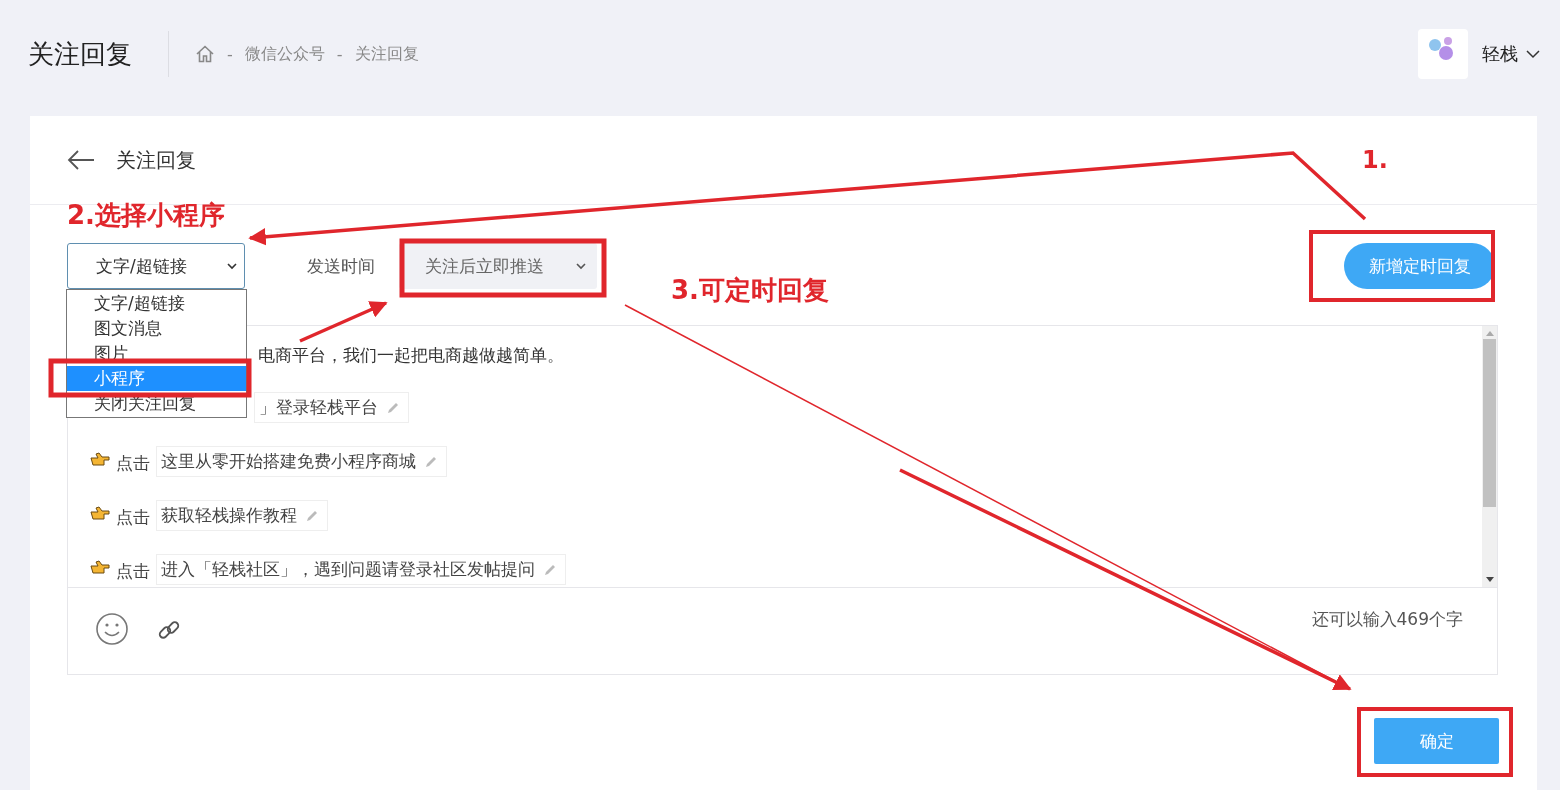 Image resolution: width=1560 pixels, height=790 pixels. Describe the element at coordinates (156, 160) in the screenshot. I see `card-title: 关注回复` at that location.